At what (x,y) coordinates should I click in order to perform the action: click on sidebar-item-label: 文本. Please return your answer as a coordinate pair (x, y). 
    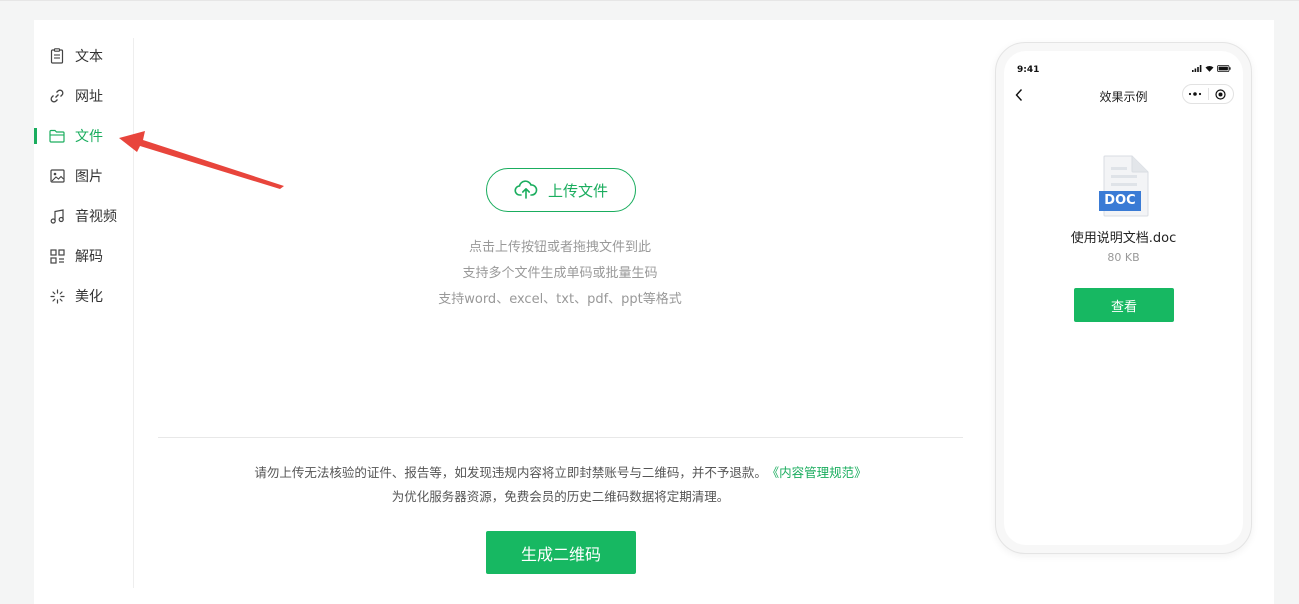
    Looking at the image, I should click on (89, 57).